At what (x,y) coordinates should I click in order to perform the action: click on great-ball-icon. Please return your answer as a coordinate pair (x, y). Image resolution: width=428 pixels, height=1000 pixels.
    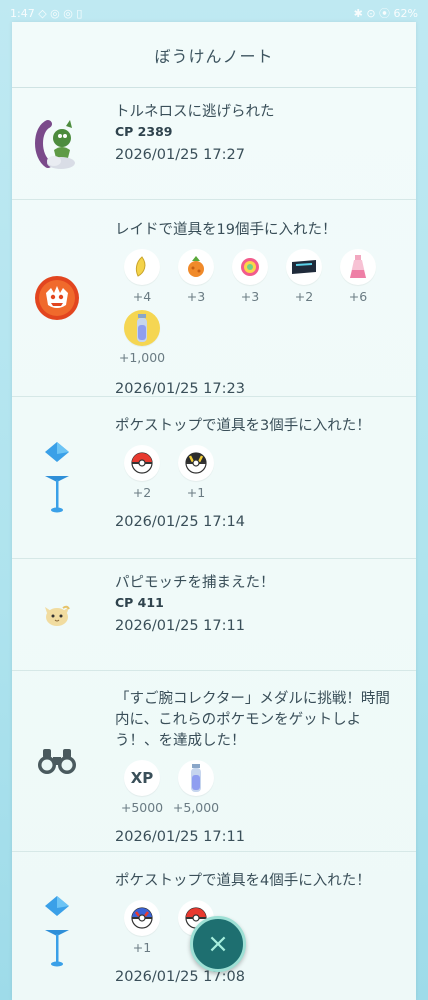
    Looking at the image, I should click on (142, 918).